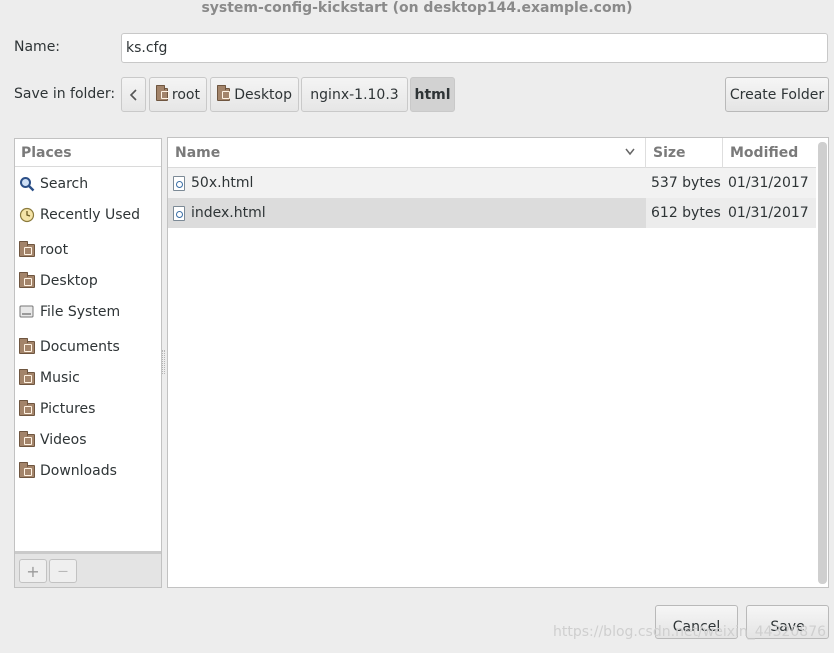  Describe the element at coordinates (27, 407) in the screenshot. I see `pictures-folder-icon` at that location.